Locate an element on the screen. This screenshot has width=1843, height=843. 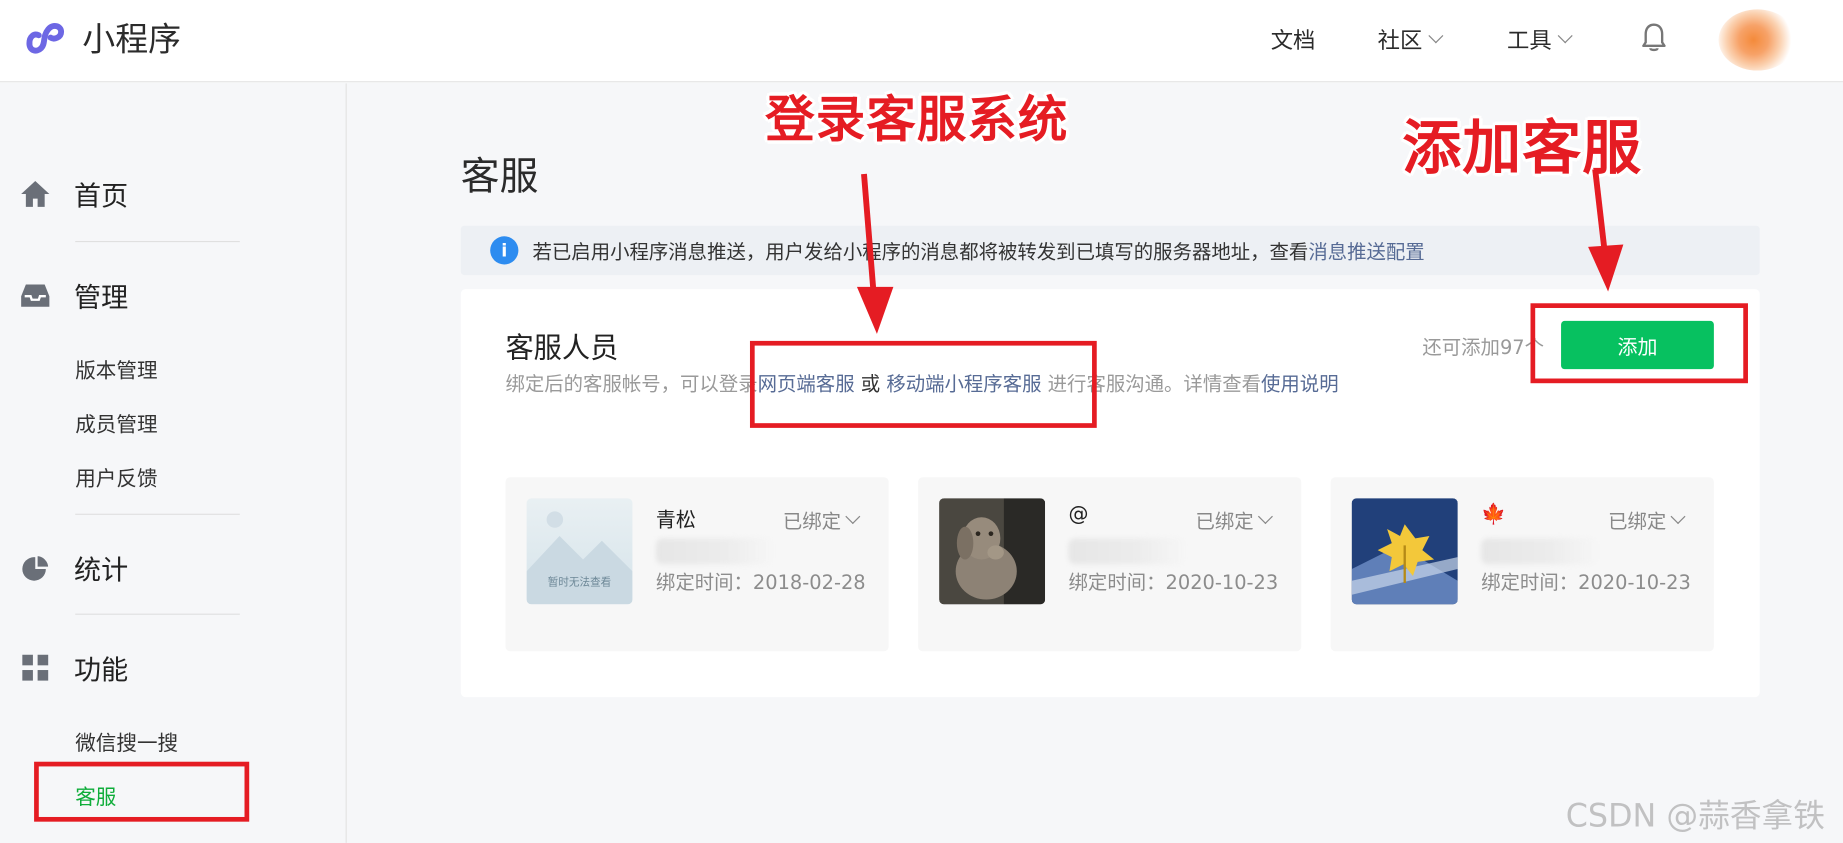
annotation-arrows is located at coordinates (1240, 251).